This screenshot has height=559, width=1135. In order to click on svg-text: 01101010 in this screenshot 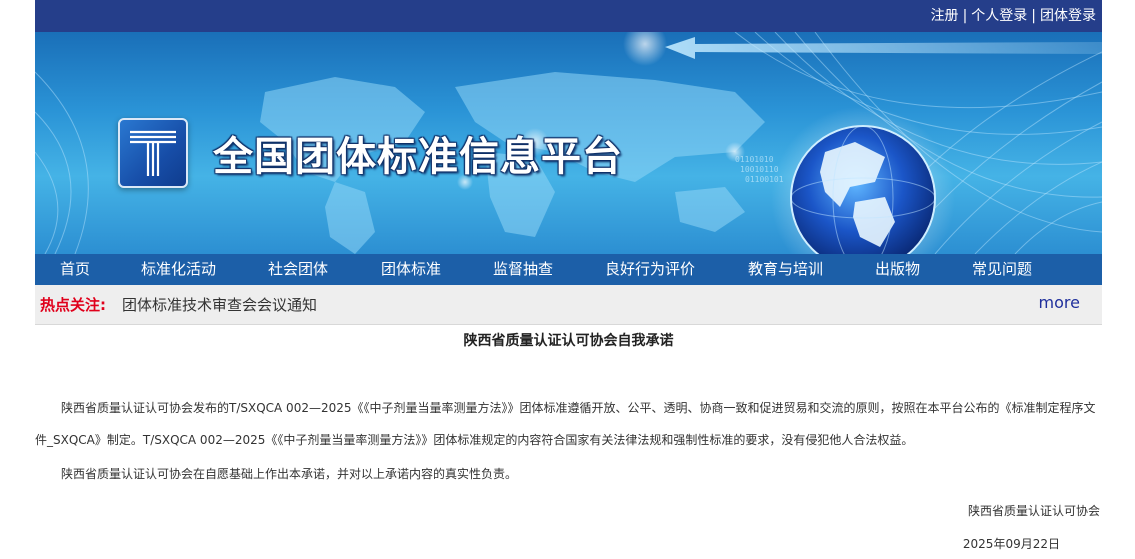, I will do `click(754, 159)`.